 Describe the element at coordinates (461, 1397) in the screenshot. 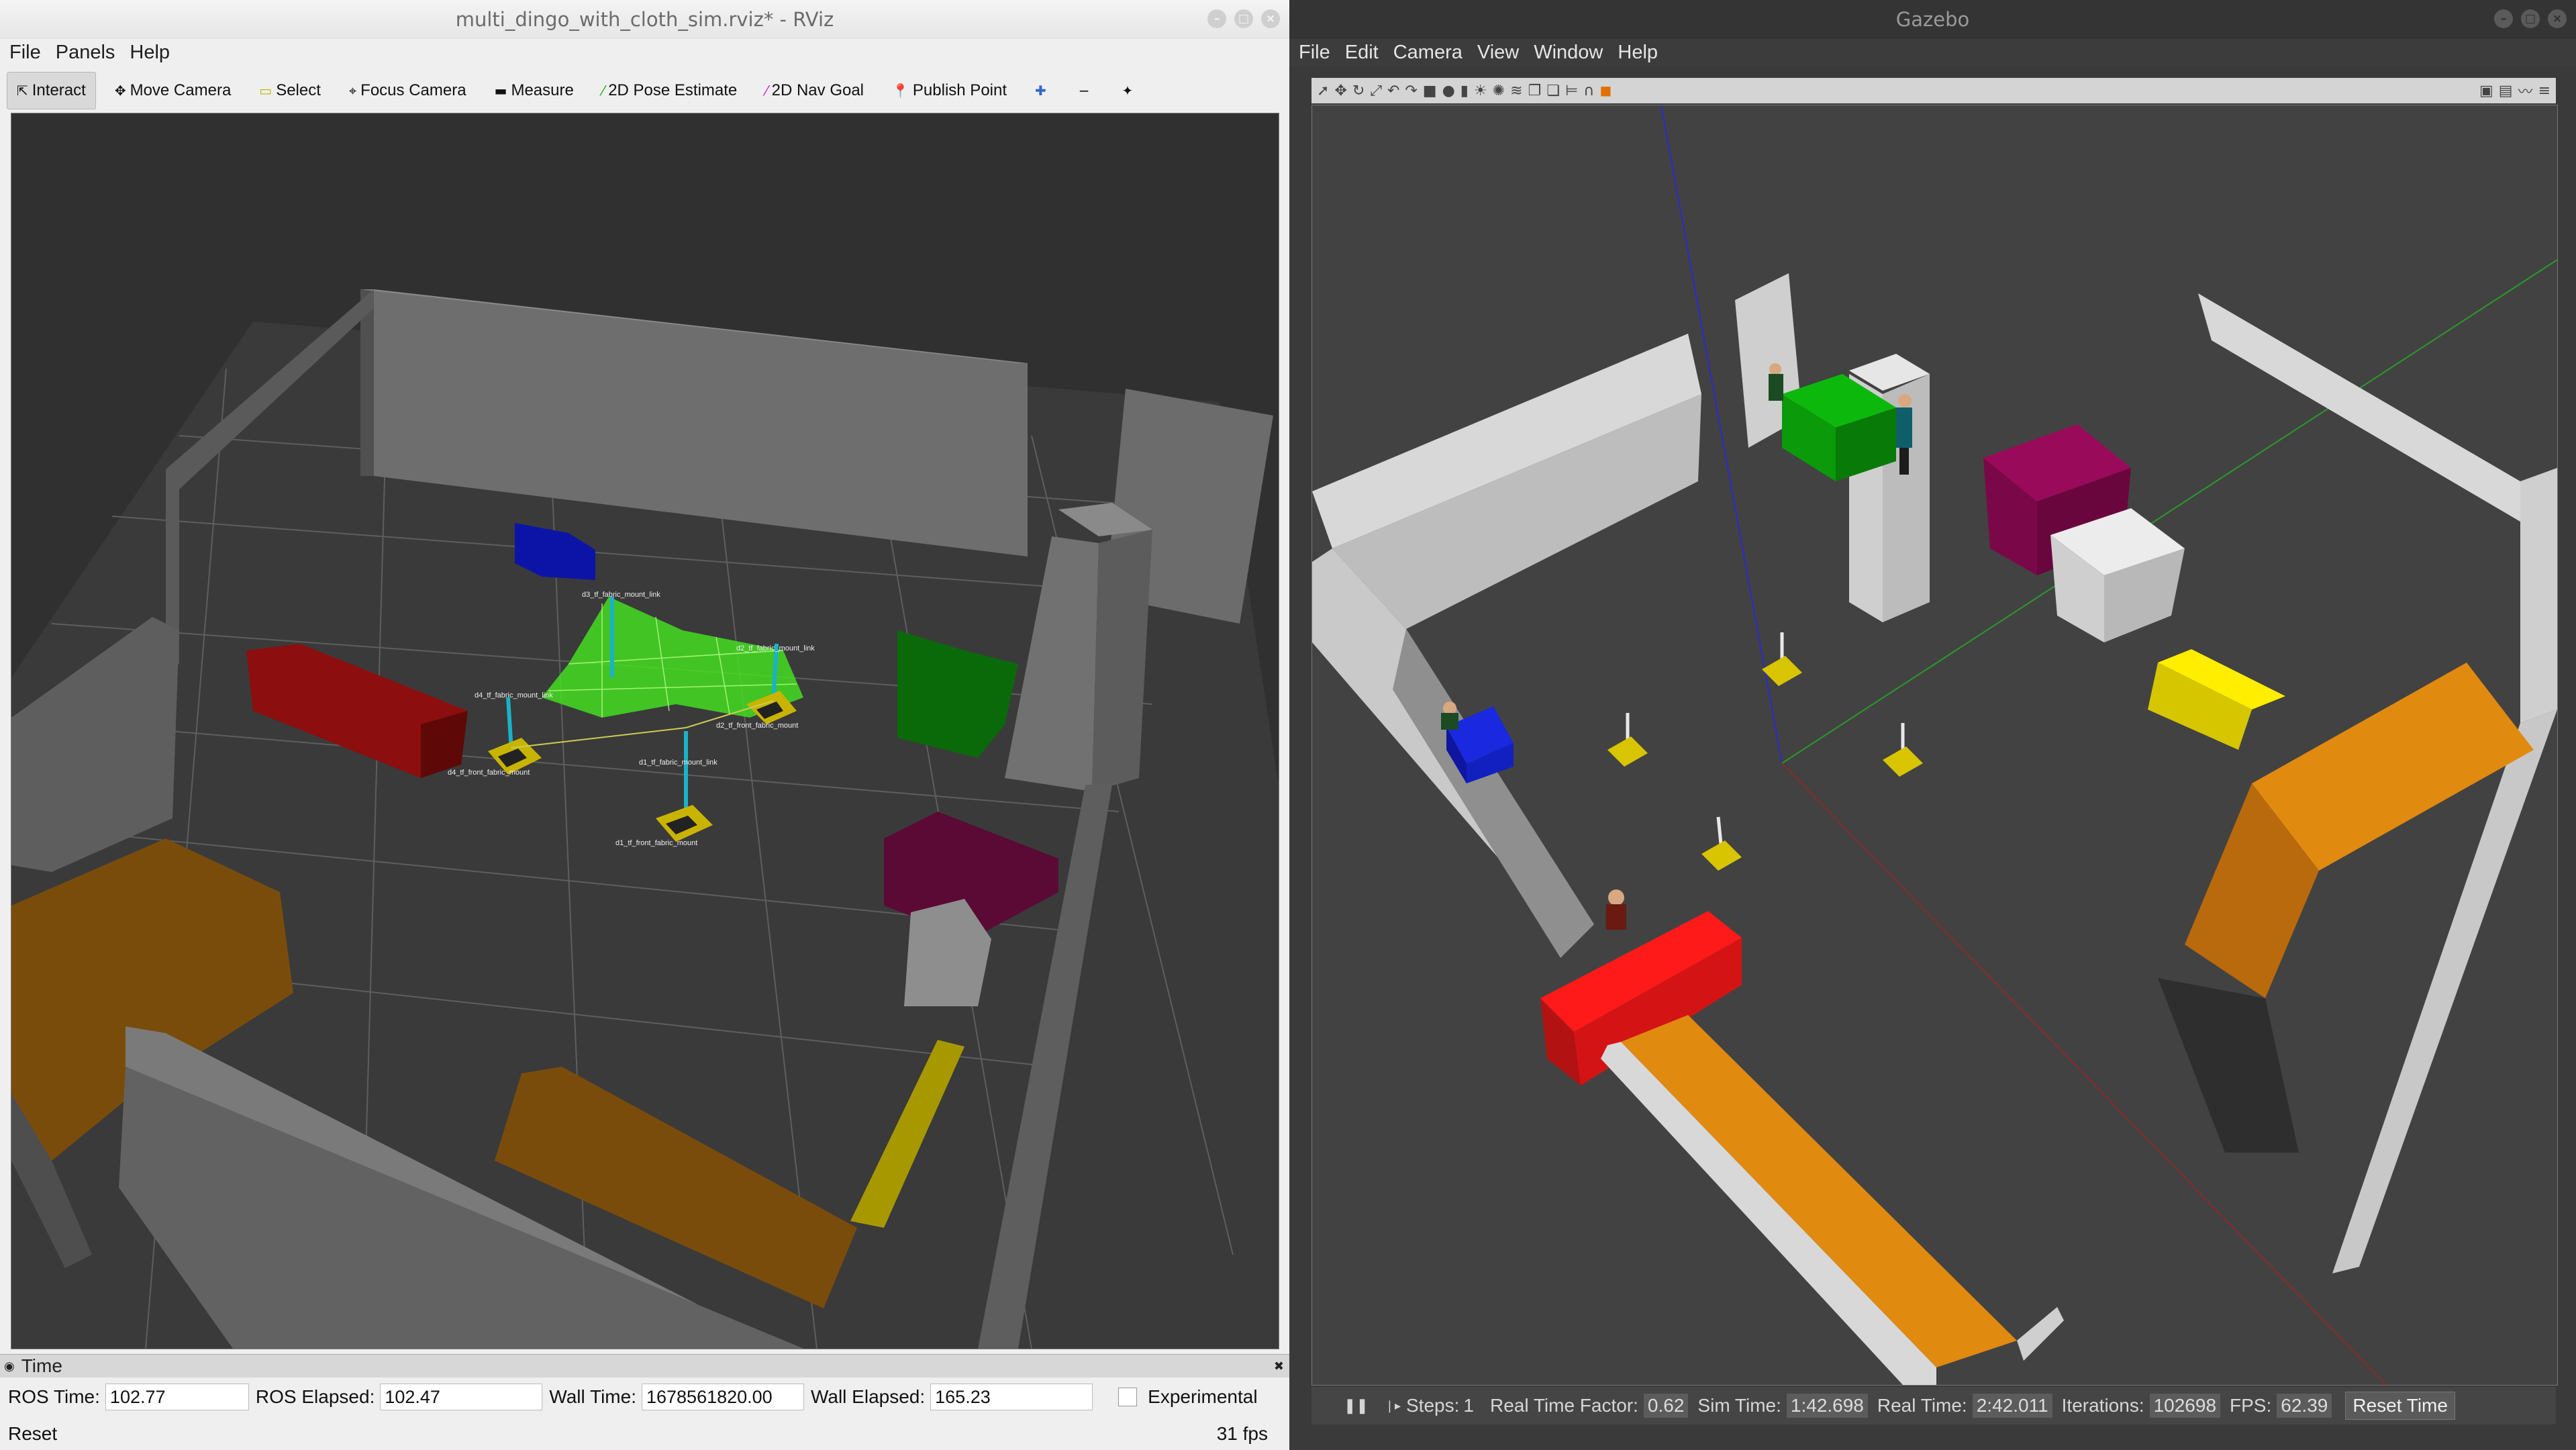

I see `ros-elapsed-field: 102.47` at that location.